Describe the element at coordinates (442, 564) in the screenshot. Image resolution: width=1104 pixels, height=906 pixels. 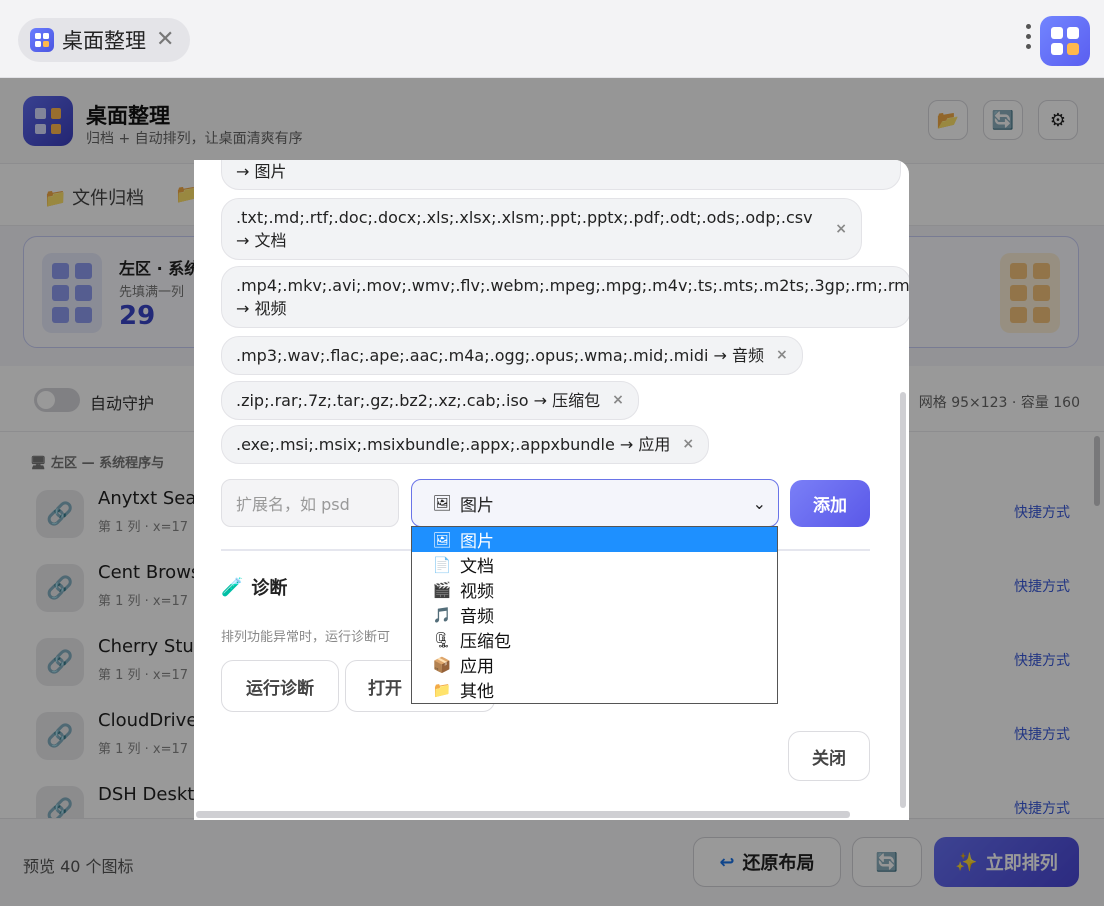
I see `document-icon: 📄` at that location.